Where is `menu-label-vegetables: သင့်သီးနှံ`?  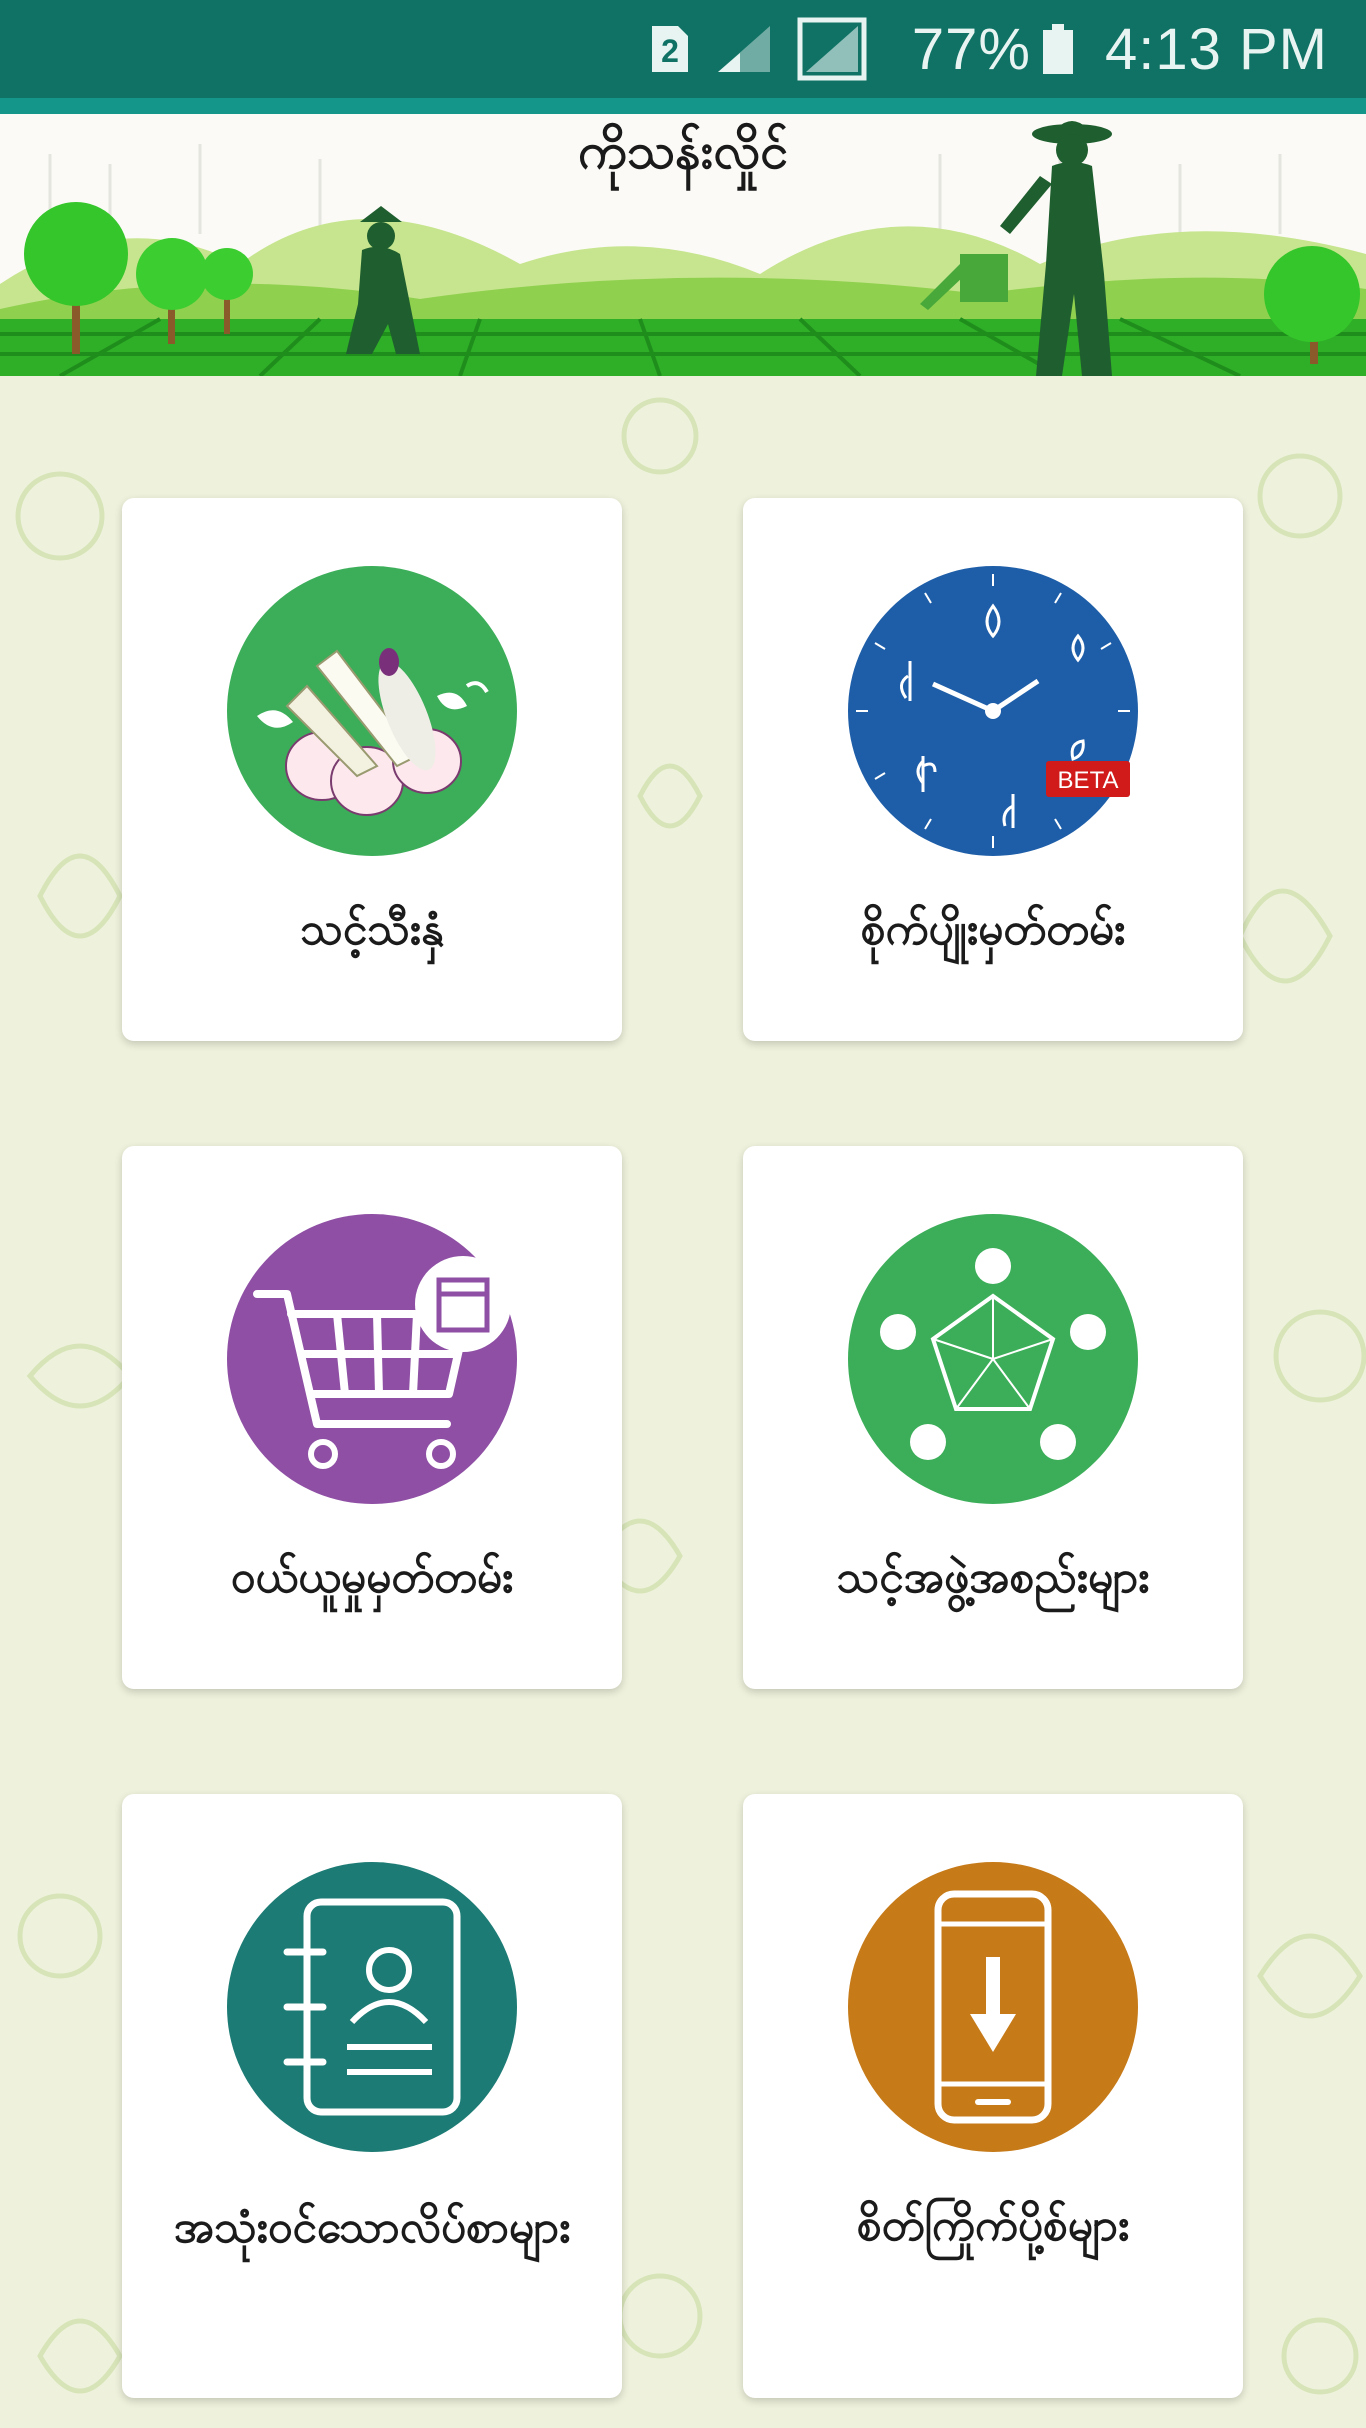 menu-label-vegetables: သင့်သီးနှံ is located at coordinates (372, 929).